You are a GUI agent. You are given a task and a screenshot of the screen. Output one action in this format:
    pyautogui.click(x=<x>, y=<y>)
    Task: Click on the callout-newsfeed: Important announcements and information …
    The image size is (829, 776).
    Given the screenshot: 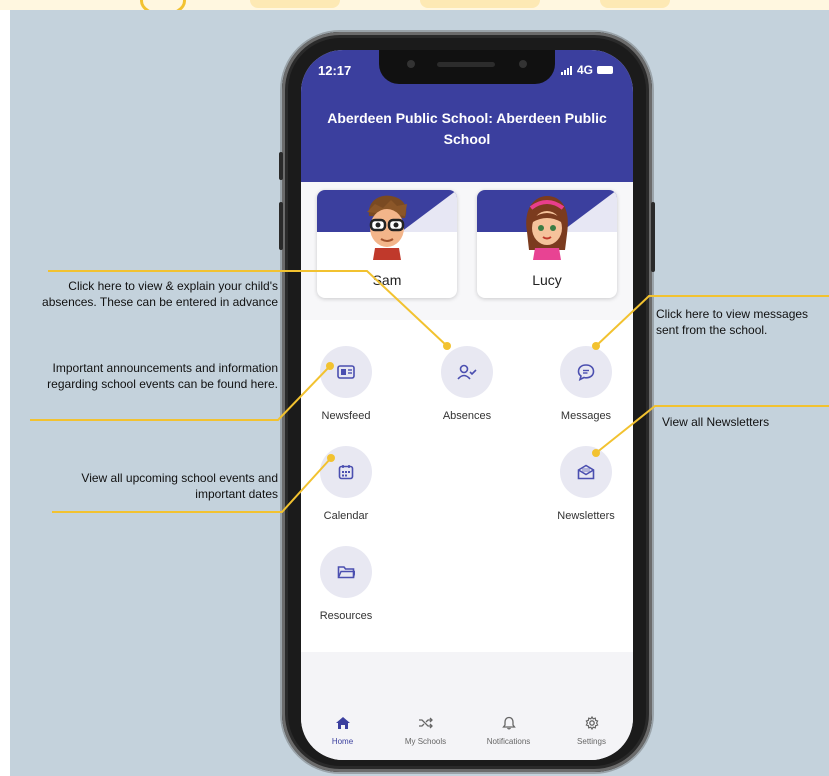 What is the action you would take?
    pyautogui.click(x=162, y=376)
    